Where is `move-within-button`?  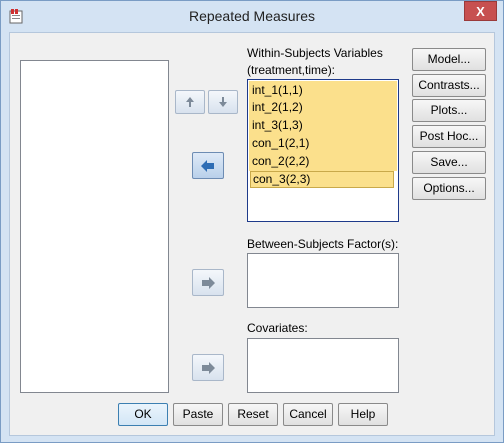 move-within-button is located at coordinates (208, 165).